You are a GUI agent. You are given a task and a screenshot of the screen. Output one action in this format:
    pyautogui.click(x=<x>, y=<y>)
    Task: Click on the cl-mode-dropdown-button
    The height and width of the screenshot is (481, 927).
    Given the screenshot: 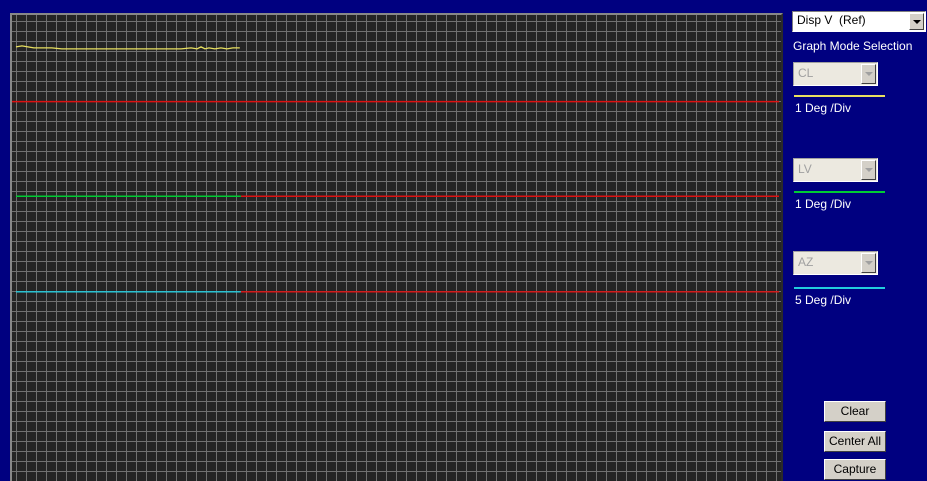 What is the action you would take?
    pyautogui.click(x=868, y=74)
    